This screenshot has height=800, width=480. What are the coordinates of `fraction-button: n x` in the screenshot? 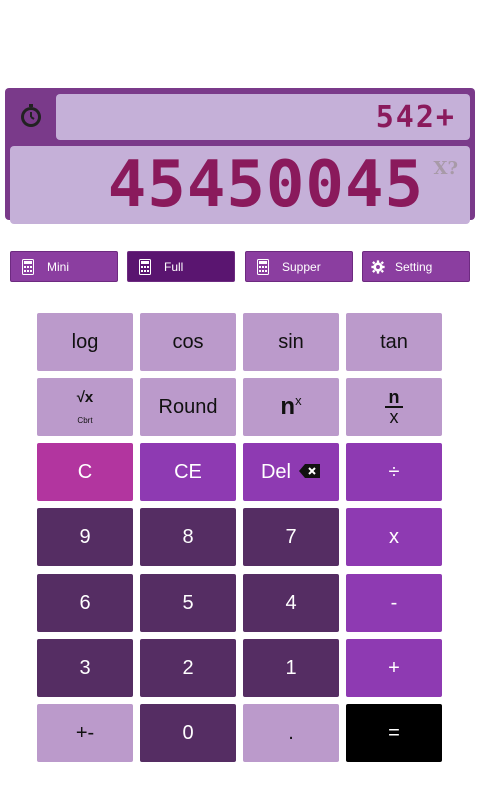 It's located at (394, 407).